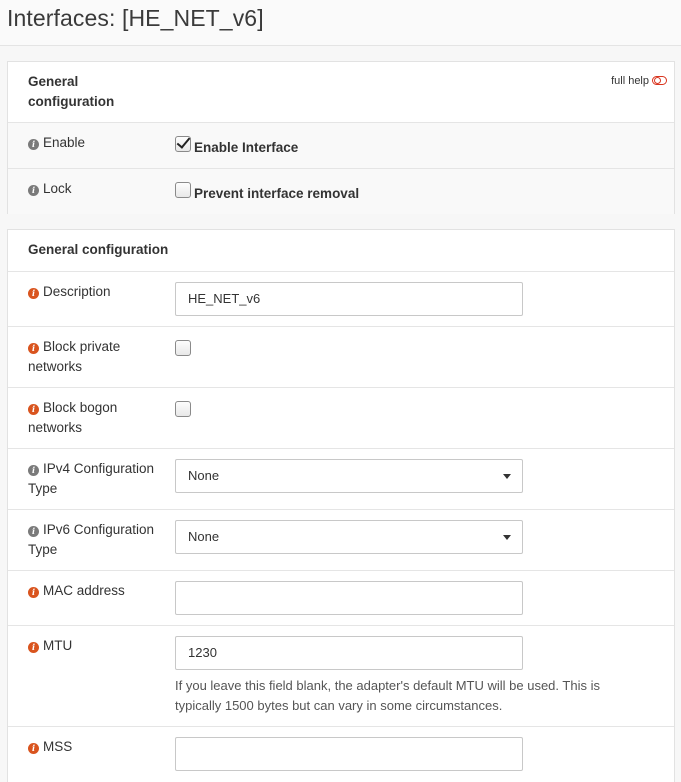  Describe the element at coordinates (135, 18) in the screenshot. I see `page-title: Interfaces: [HE_NET_v6]` at that location.